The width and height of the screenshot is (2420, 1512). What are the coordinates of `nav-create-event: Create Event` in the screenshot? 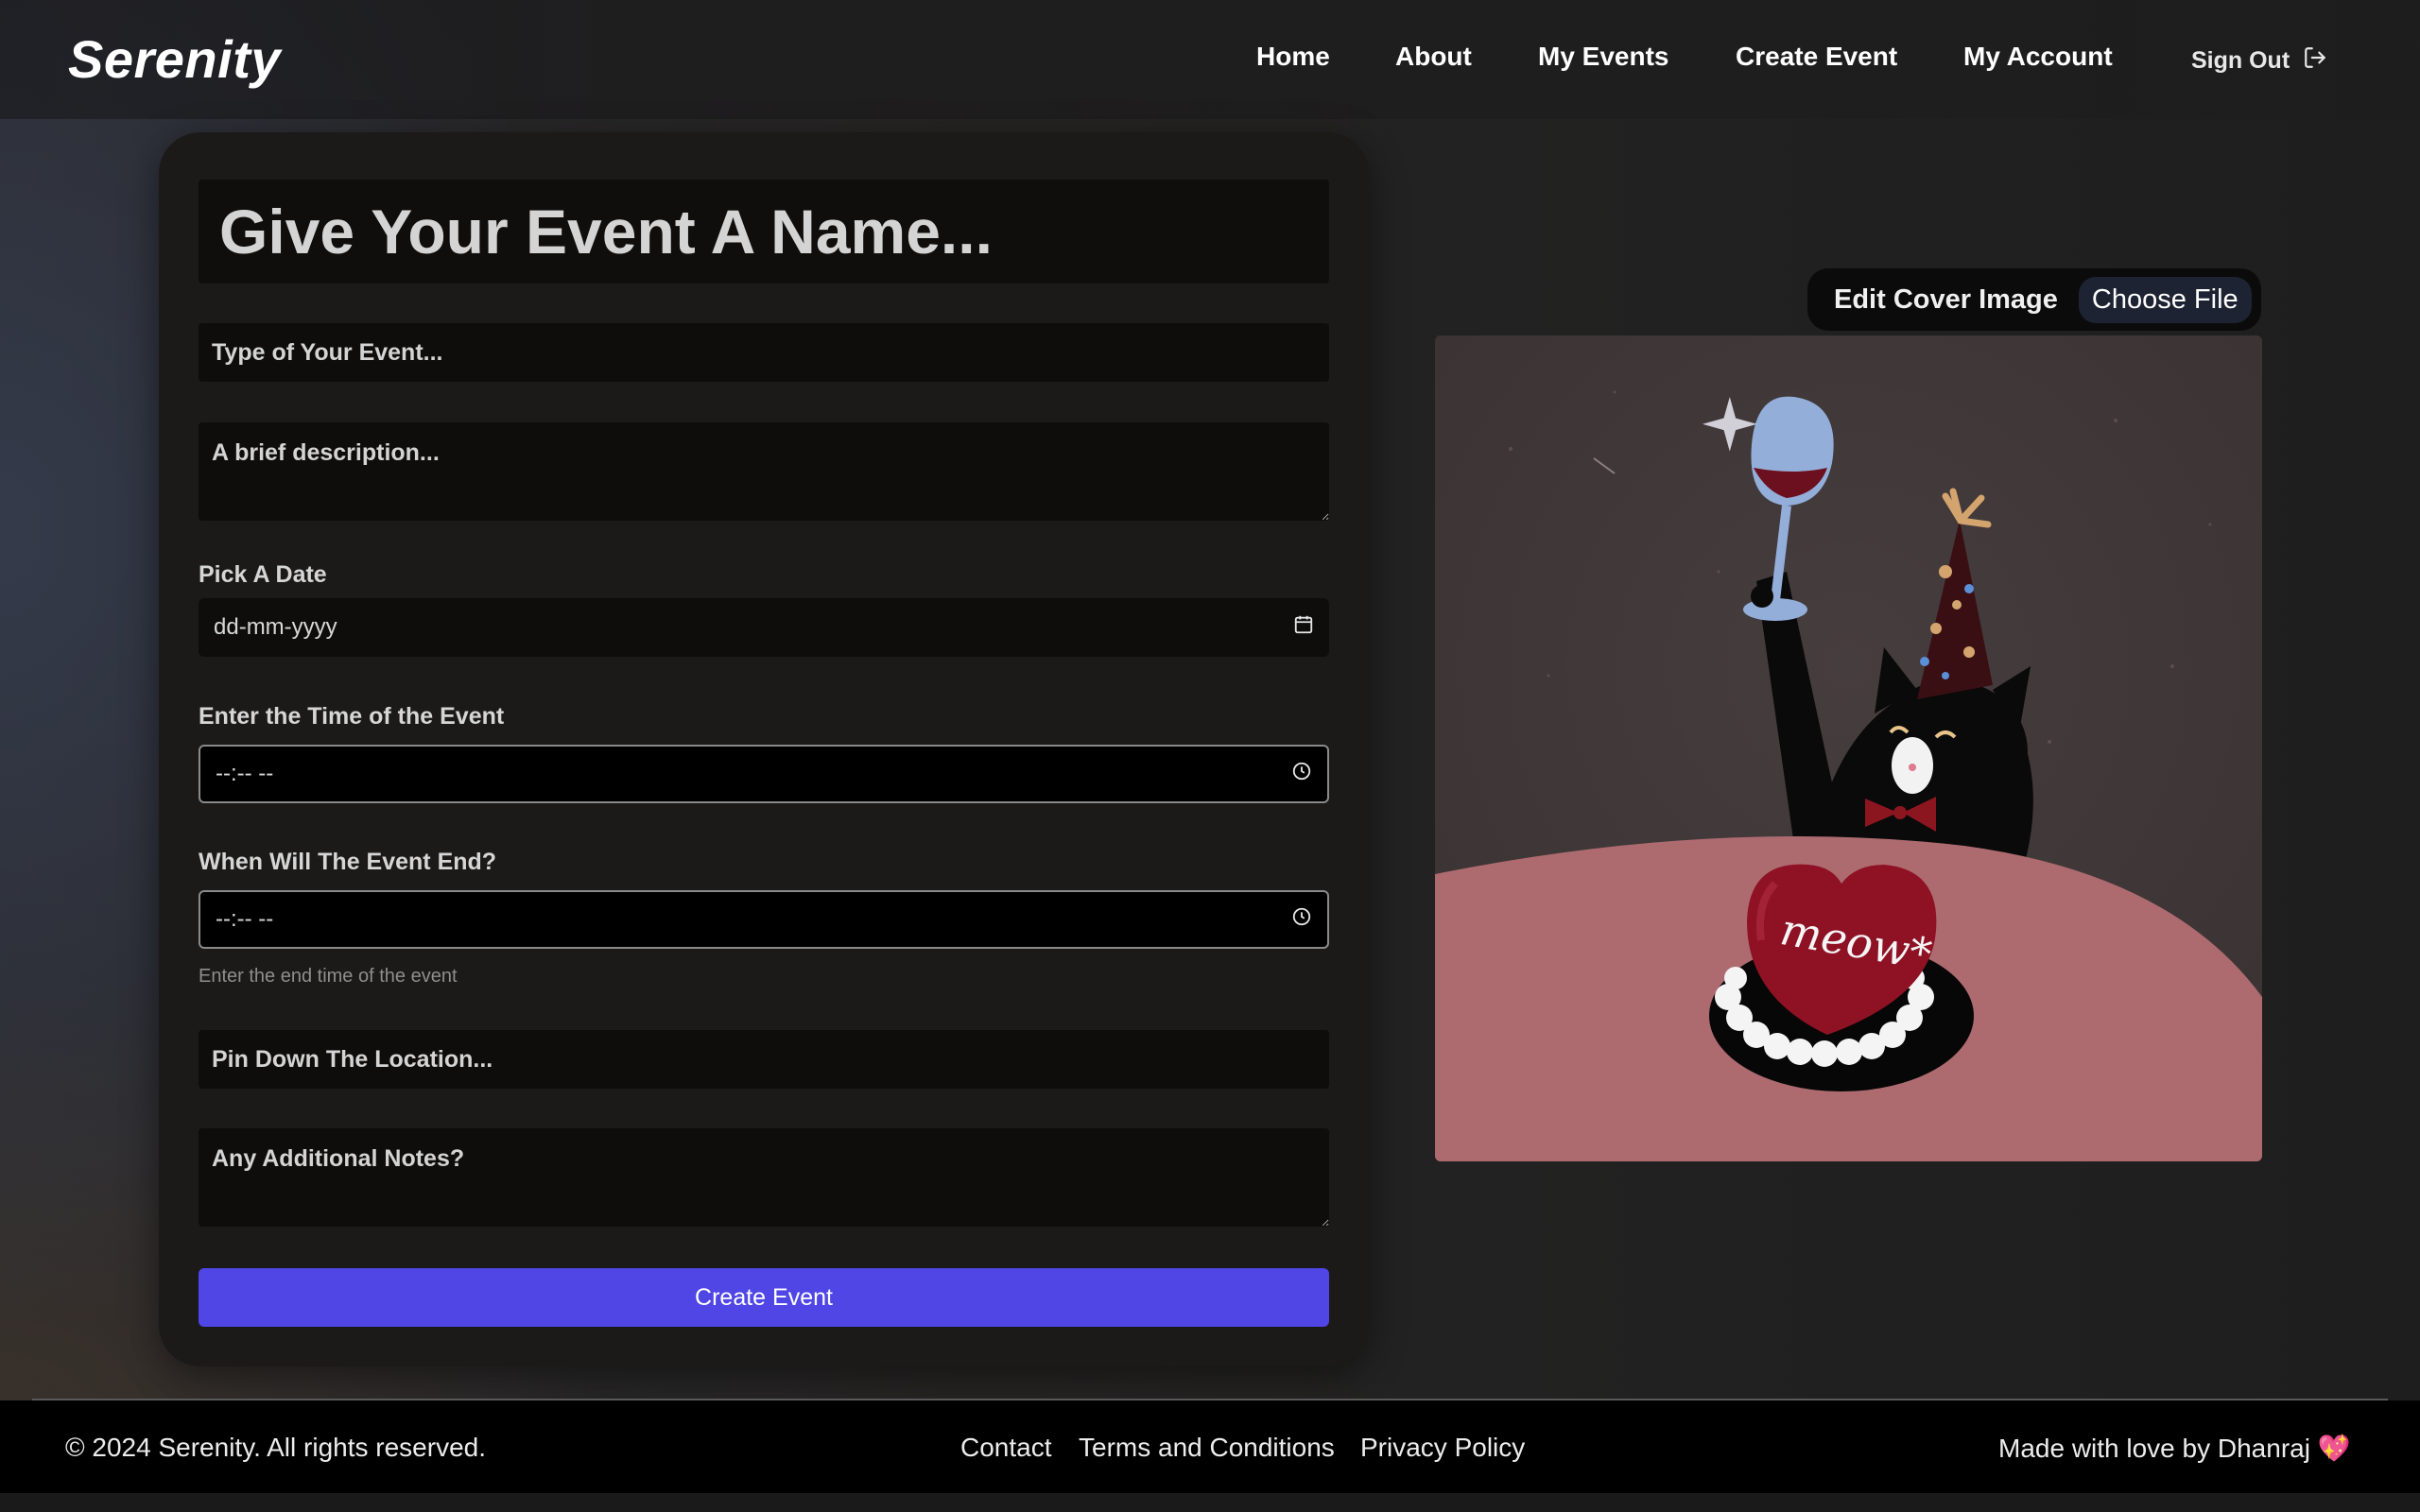 It's located at (1816, 57).